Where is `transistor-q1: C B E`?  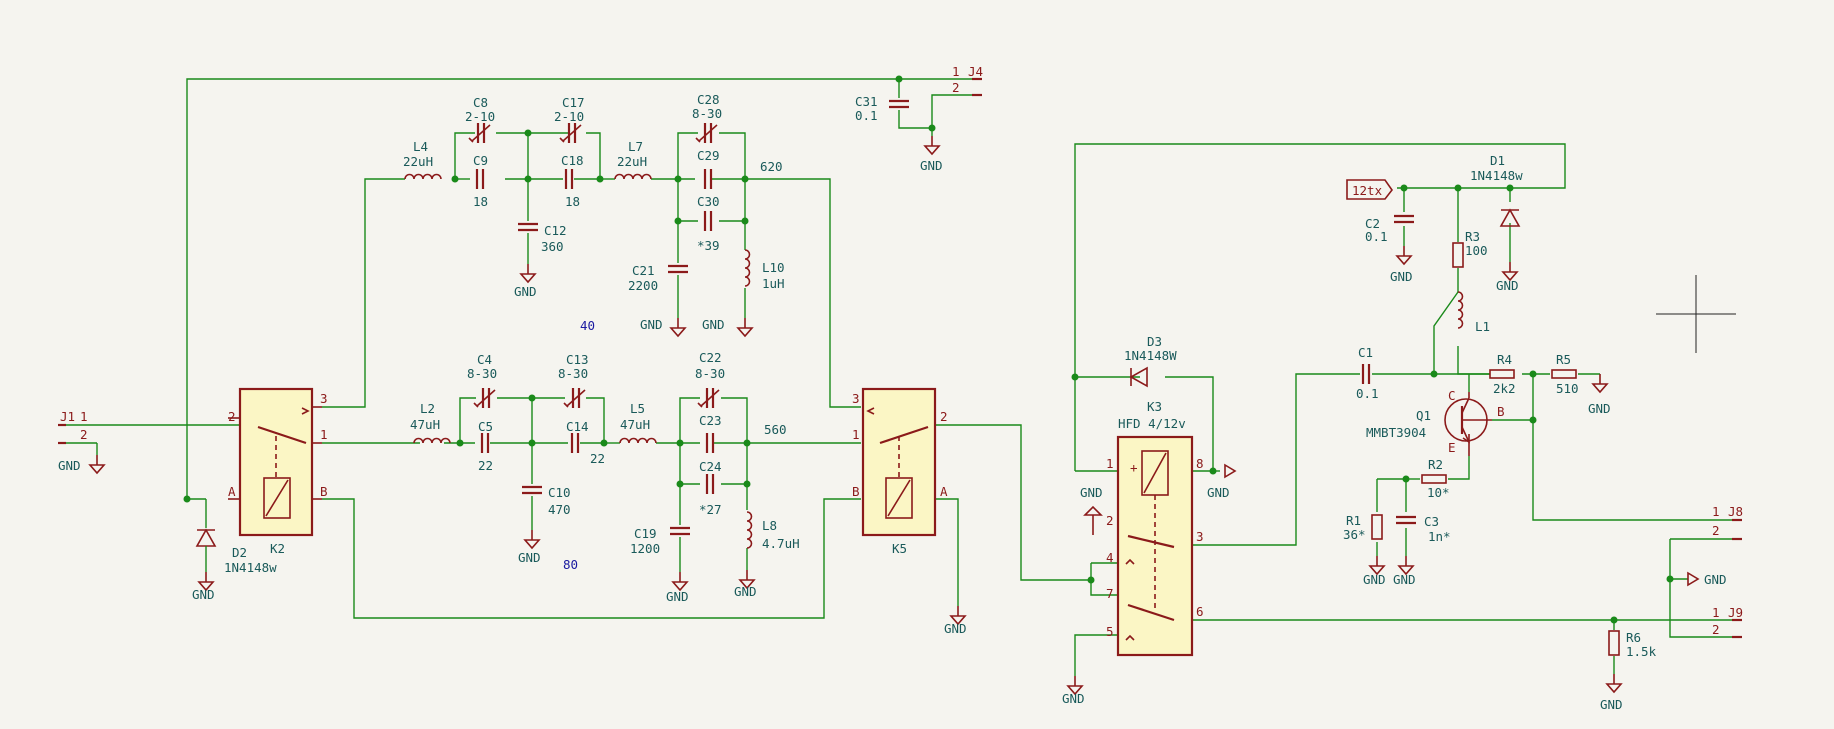
transistor-q1: C B E is located at coordinates (1474, 422).